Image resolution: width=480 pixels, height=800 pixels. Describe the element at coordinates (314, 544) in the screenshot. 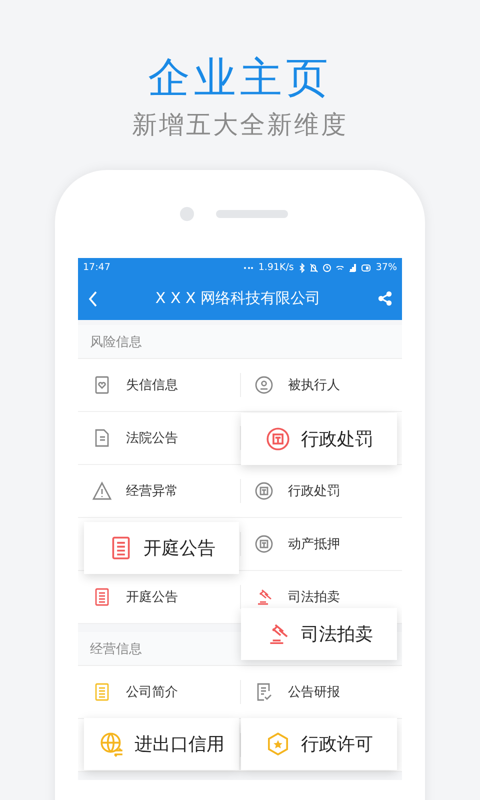

I see `menu-item-label: 动产抵押` at that location.